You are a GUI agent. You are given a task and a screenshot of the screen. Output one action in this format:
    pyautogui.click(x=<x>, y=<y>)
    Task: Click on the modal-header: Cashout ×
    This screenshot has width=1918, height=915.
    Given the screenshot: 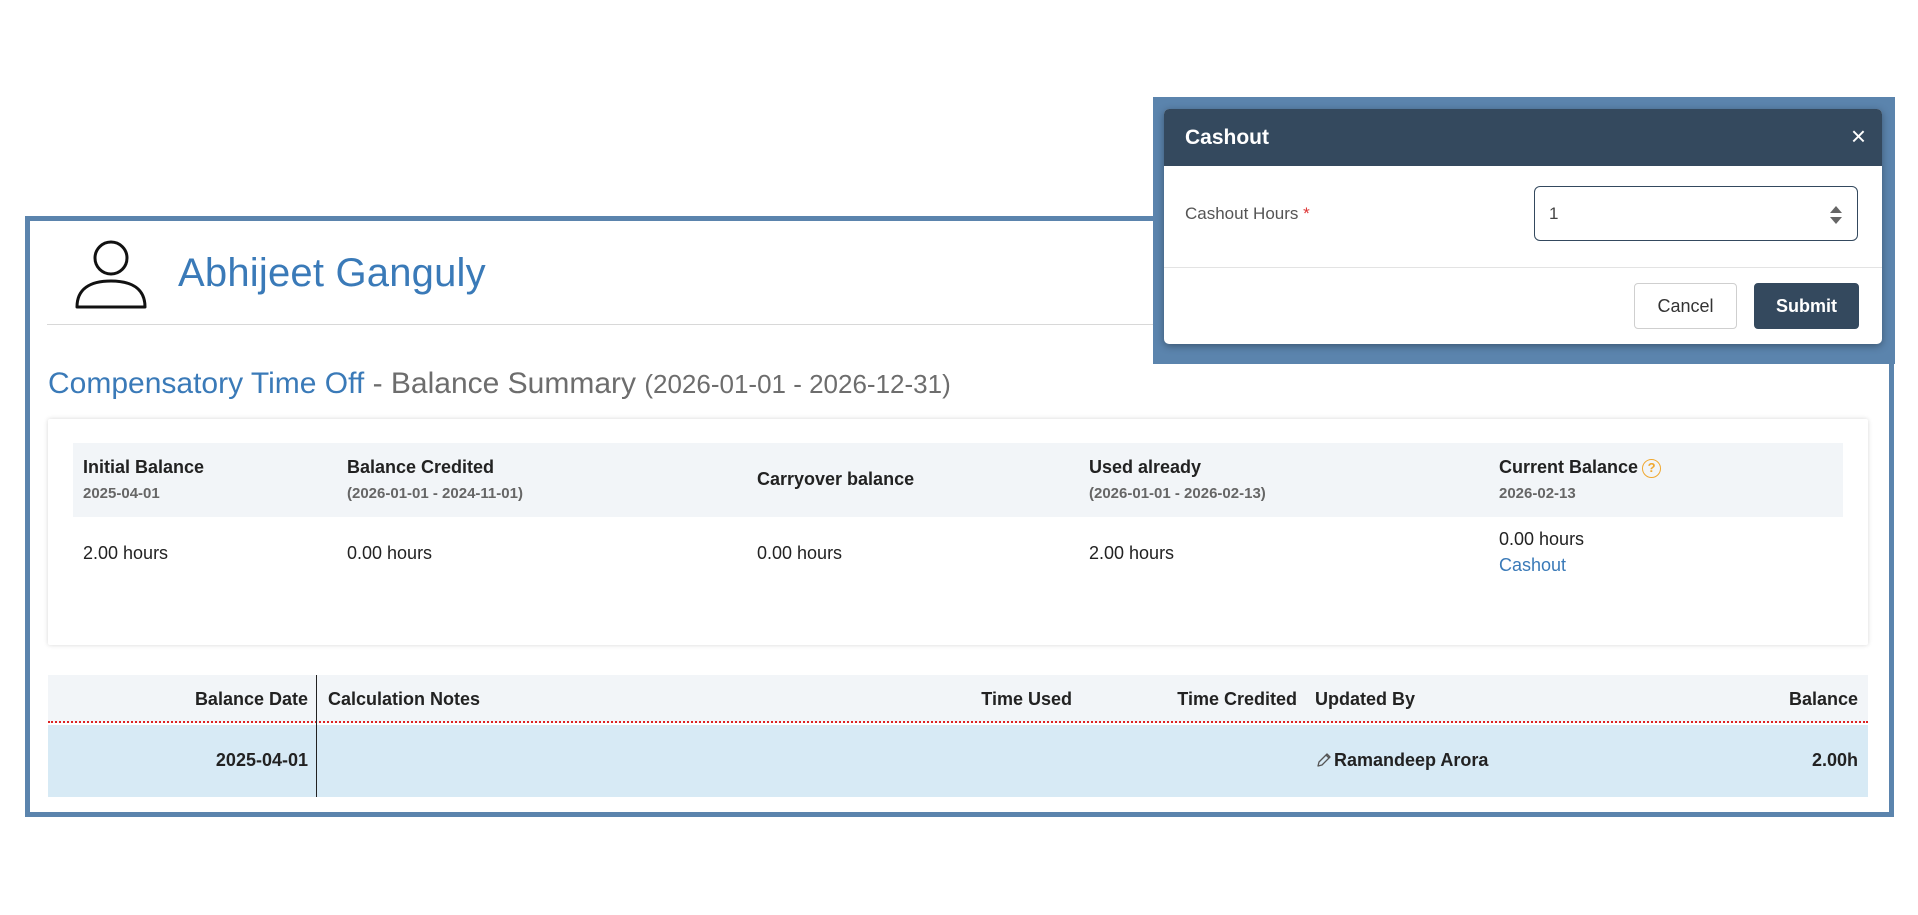 What is the action you would take?
    pyautogui.click(x=1523, y=137)
    